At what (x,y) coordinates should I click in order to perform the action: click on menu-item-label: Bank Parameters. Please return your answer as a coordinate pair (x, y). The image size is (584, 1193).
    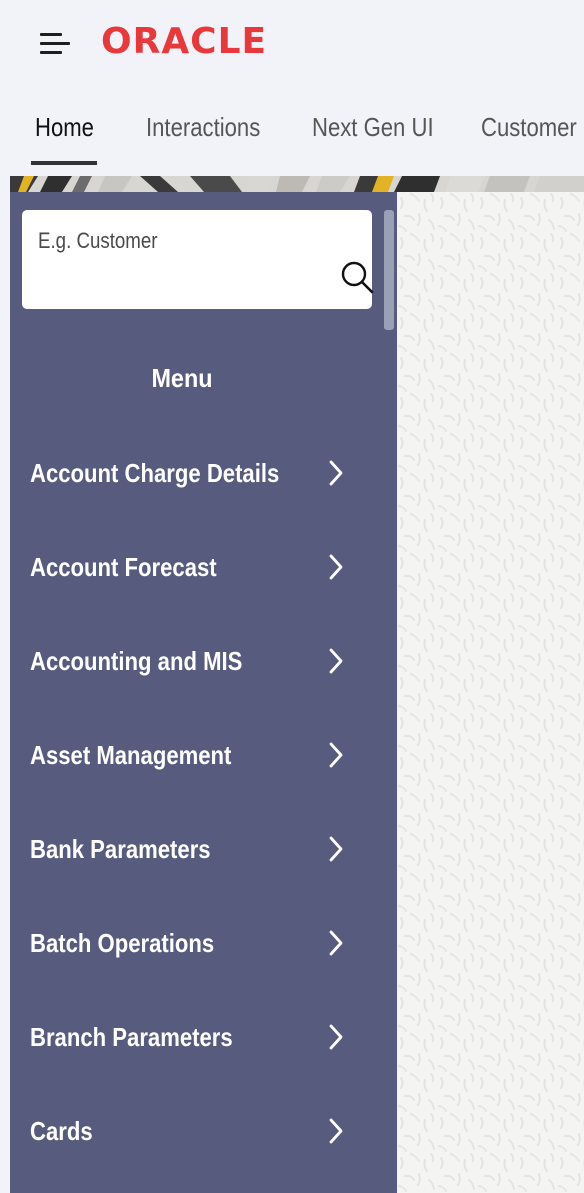
    Looking at the image, I should click on (120, 849).